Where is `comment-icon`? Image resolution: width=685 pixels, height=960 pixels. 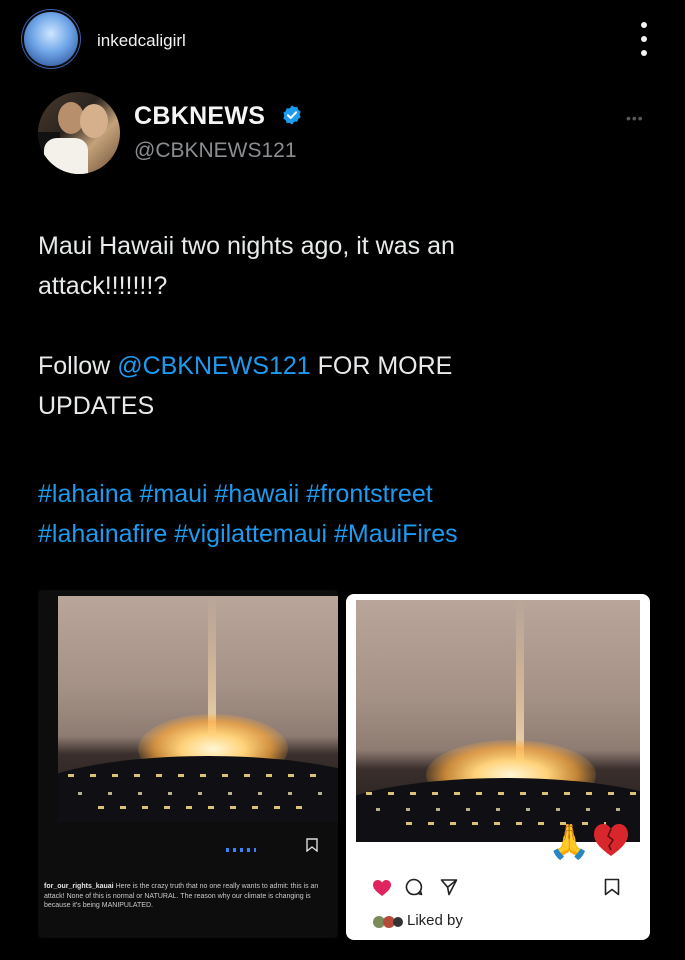 comment-icon is located at coordinates (414, 887).